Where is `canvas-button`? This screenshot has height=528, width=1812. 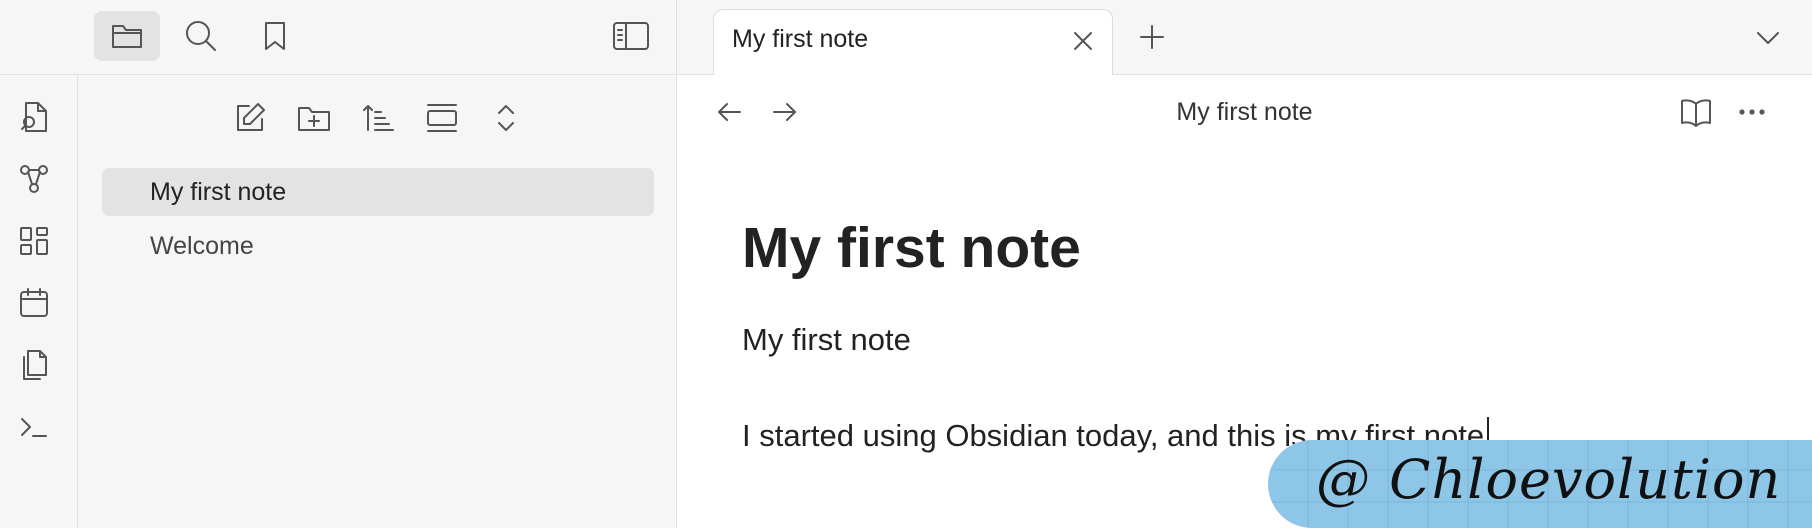 canvas-button is located at coordinates (34, 241).